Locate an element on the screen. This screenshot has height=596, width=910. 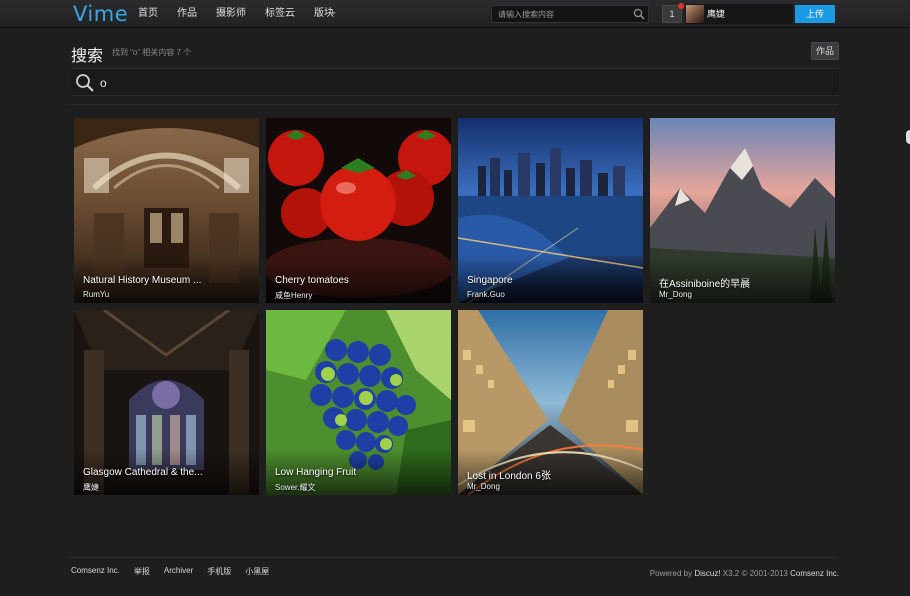
result-card: 在Assiniboine的早晨 Mr_Dong is located at coordinates (742, 210).